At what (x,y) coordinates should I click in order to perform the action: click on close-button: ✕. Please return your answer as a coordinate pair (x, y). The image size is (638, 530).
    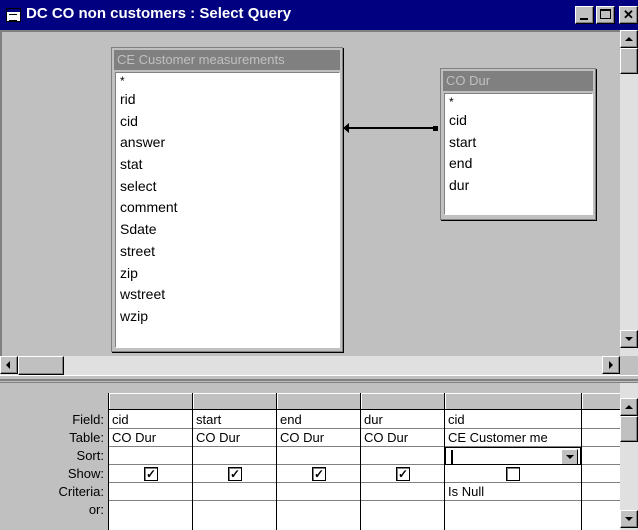
    Looking at the image, I should click on (628, 15).